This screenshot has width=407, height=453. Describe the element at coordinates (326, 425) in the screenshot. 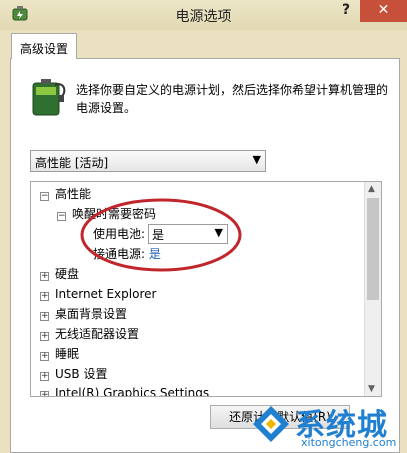

I see `watermark: 系统城 xitongcheng.com` at that location.